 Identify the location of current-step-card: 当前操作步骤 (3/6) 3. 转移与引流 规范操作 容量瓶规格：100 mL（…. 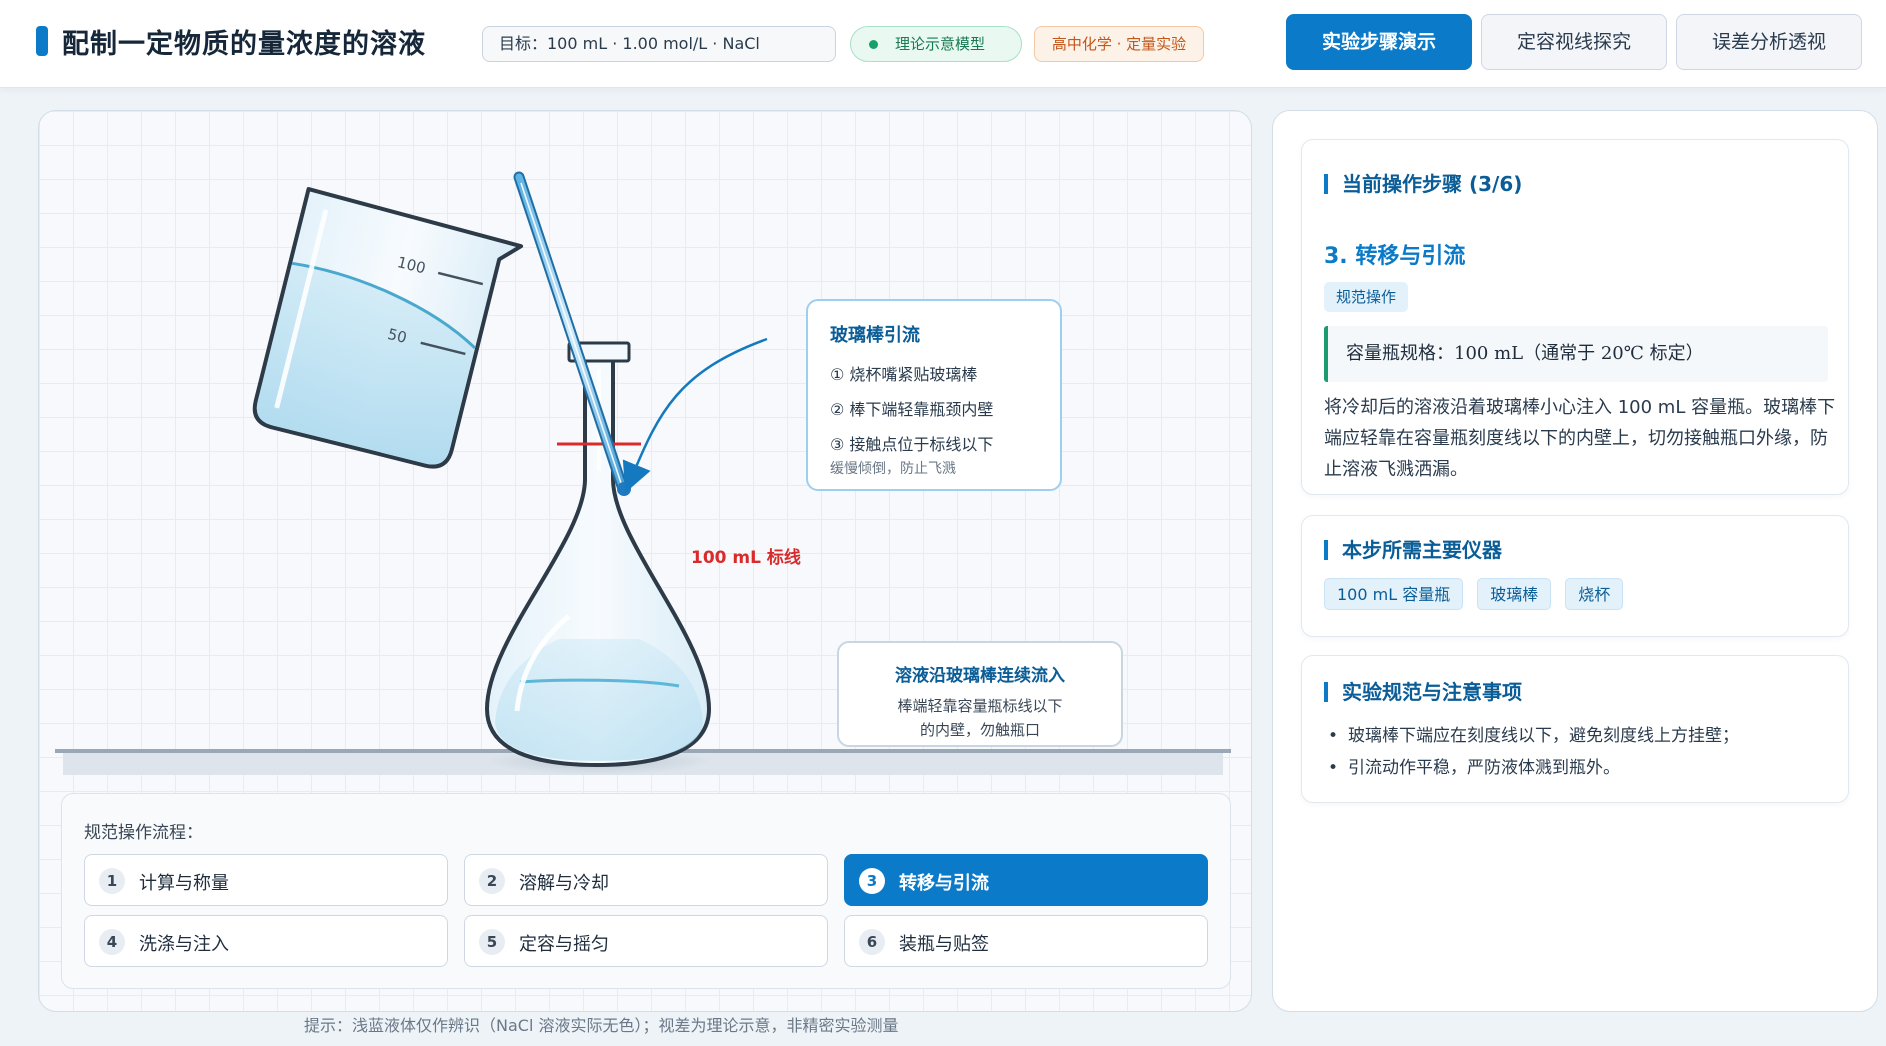
(1575, 317).